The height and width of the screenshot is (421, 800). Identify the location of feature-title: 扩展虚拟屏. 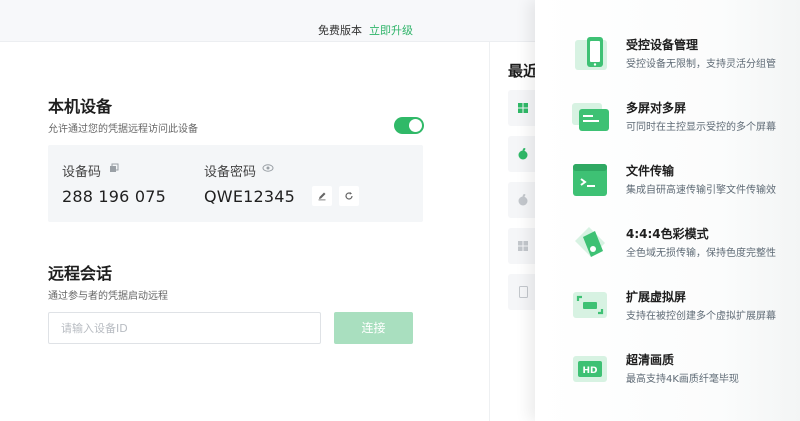
(656, 297).